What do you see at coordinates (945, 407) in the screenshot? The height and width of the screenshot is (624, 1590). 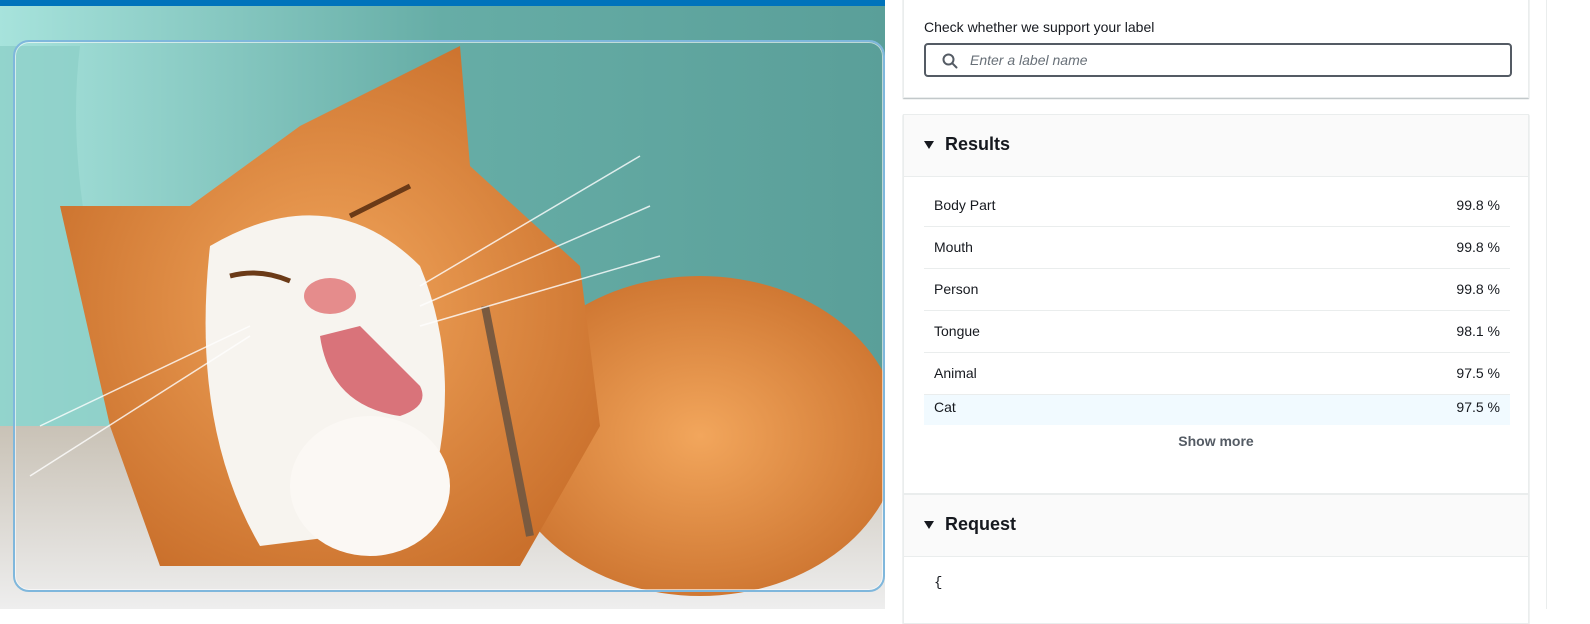 I see `result-label: Cat` at bounding box center [945, 407].